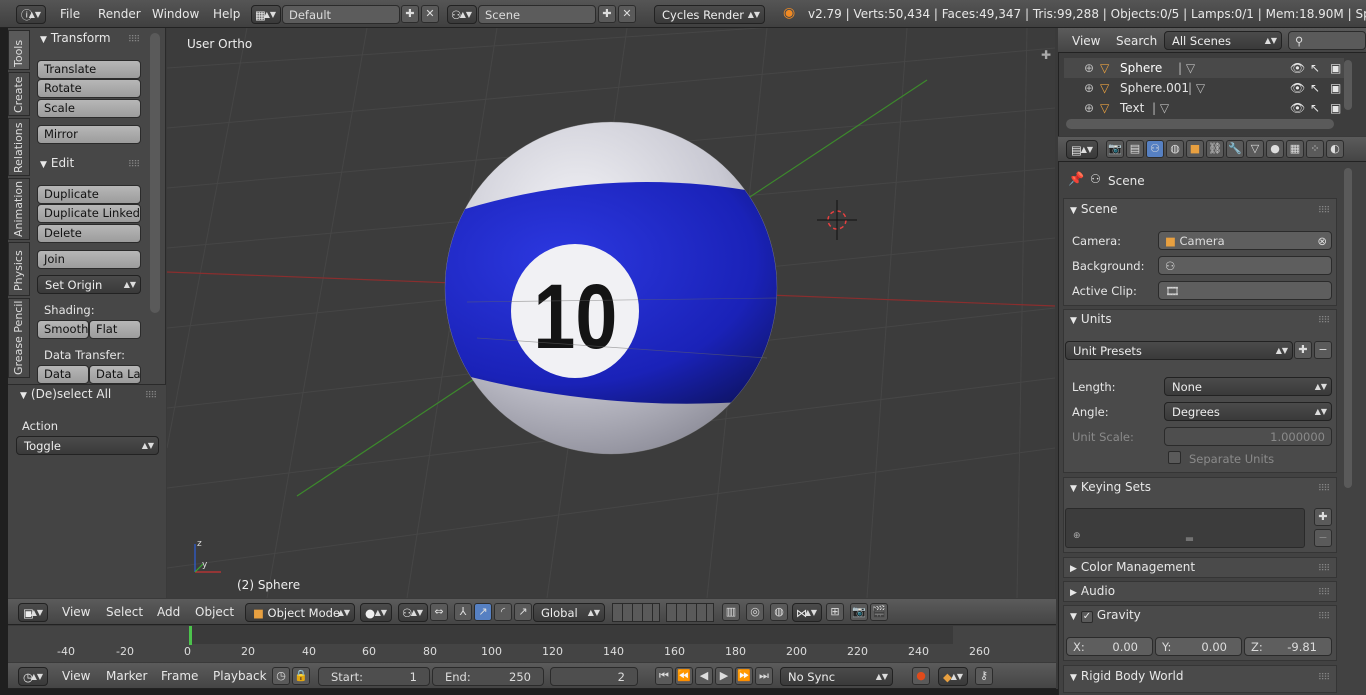  Describe the element at coordinates (1223, 40) in the screenshot. I see `outliner-display-select: All Scenes ▲▼` at that location.